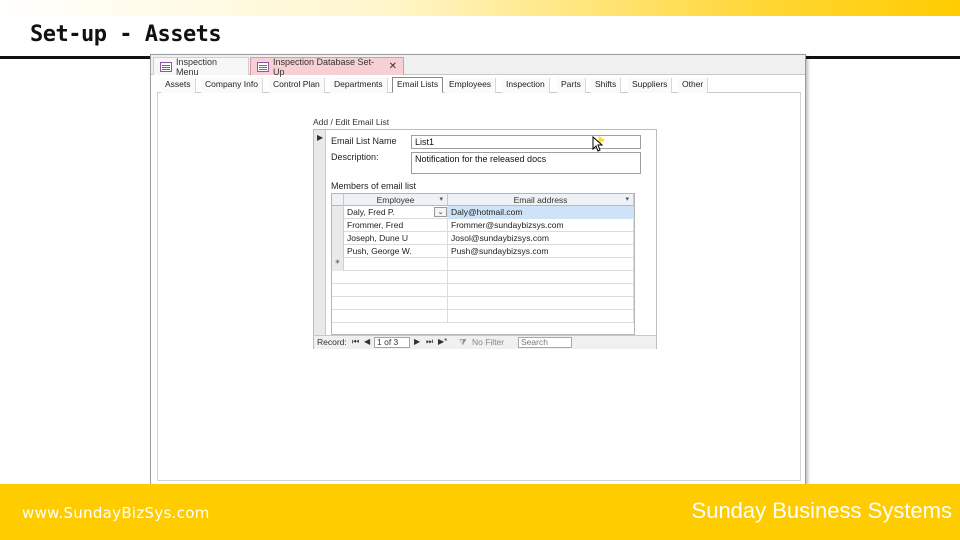 Image resolution: width=960 pixels, height=540 pixels. I want to click on column-header-label: Employee, so click(395, 200).